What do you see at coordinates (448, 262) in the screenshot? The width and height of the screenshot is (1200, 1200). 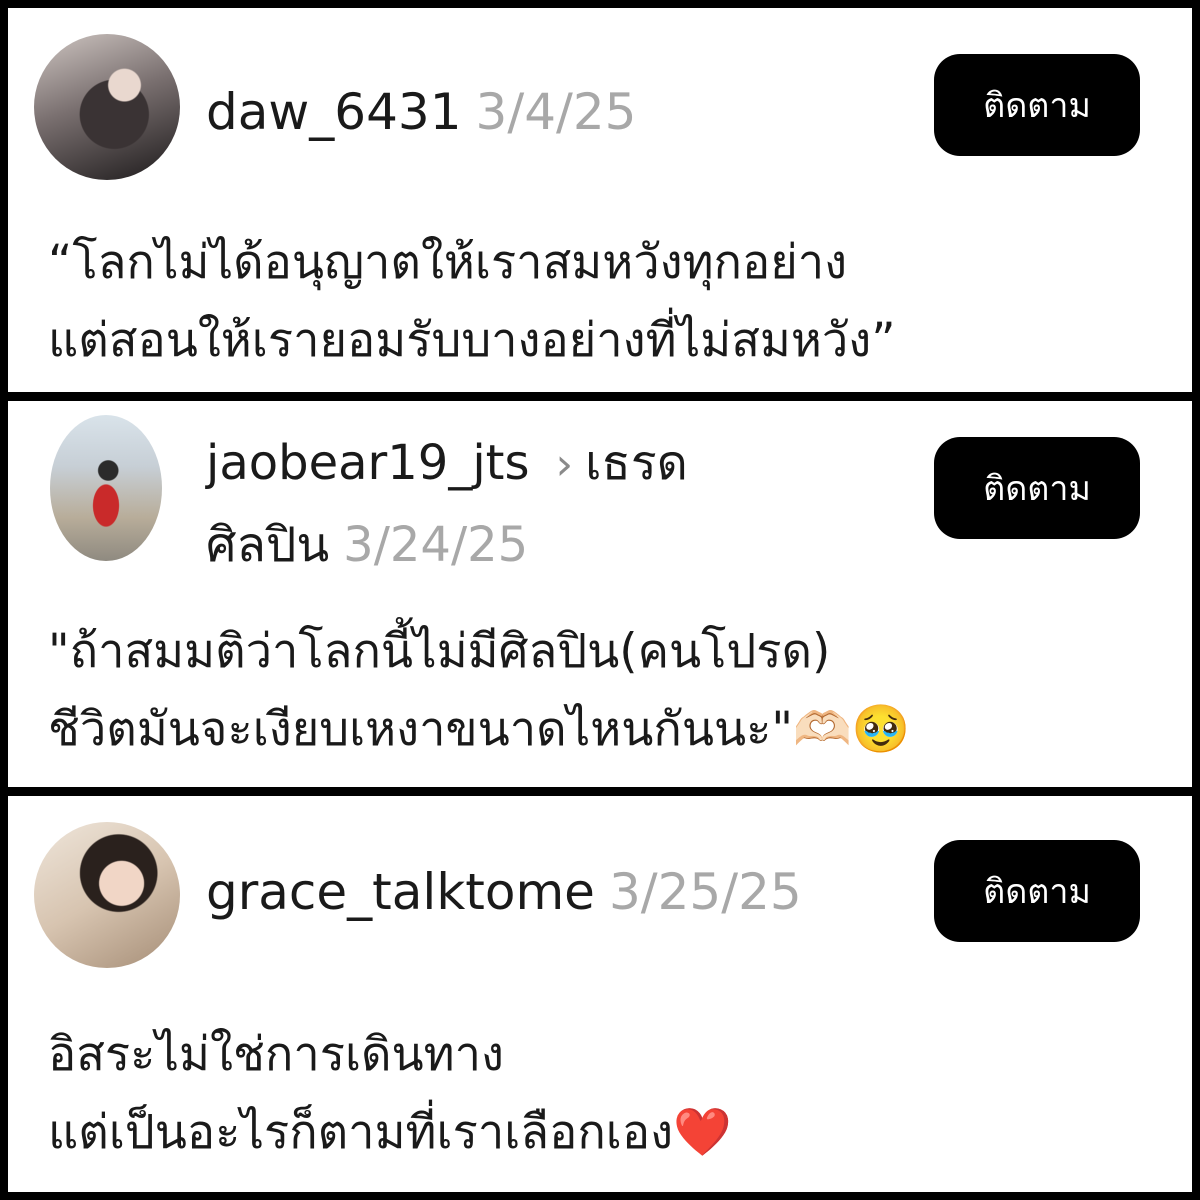 I see `post-text-line: “โลกไม่ได้อนุญาตให้เราสมหวังทุกอย่าง` at bounding box center [448, 262].